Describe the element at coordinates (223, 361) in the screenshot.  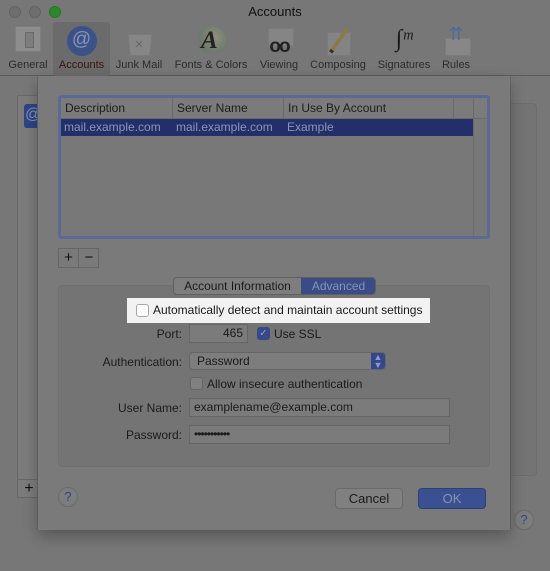
I see `authentication-value: Password` at that location.